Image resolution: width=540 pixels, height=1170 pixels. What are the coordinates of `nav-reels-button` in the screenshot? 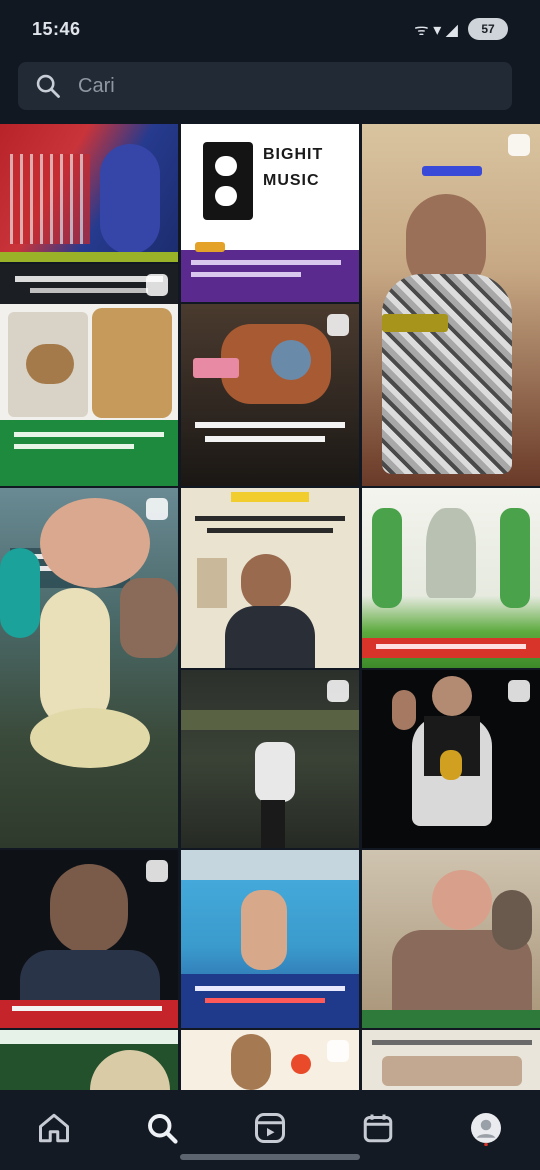 It's located at (270, 1128).